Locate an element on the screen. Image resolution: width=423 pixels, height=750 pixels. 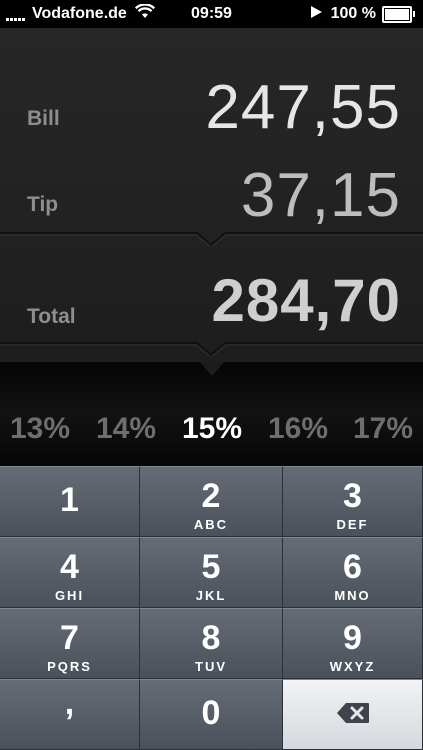
key-8: 8 TUV is located at coordinates (211, 643).